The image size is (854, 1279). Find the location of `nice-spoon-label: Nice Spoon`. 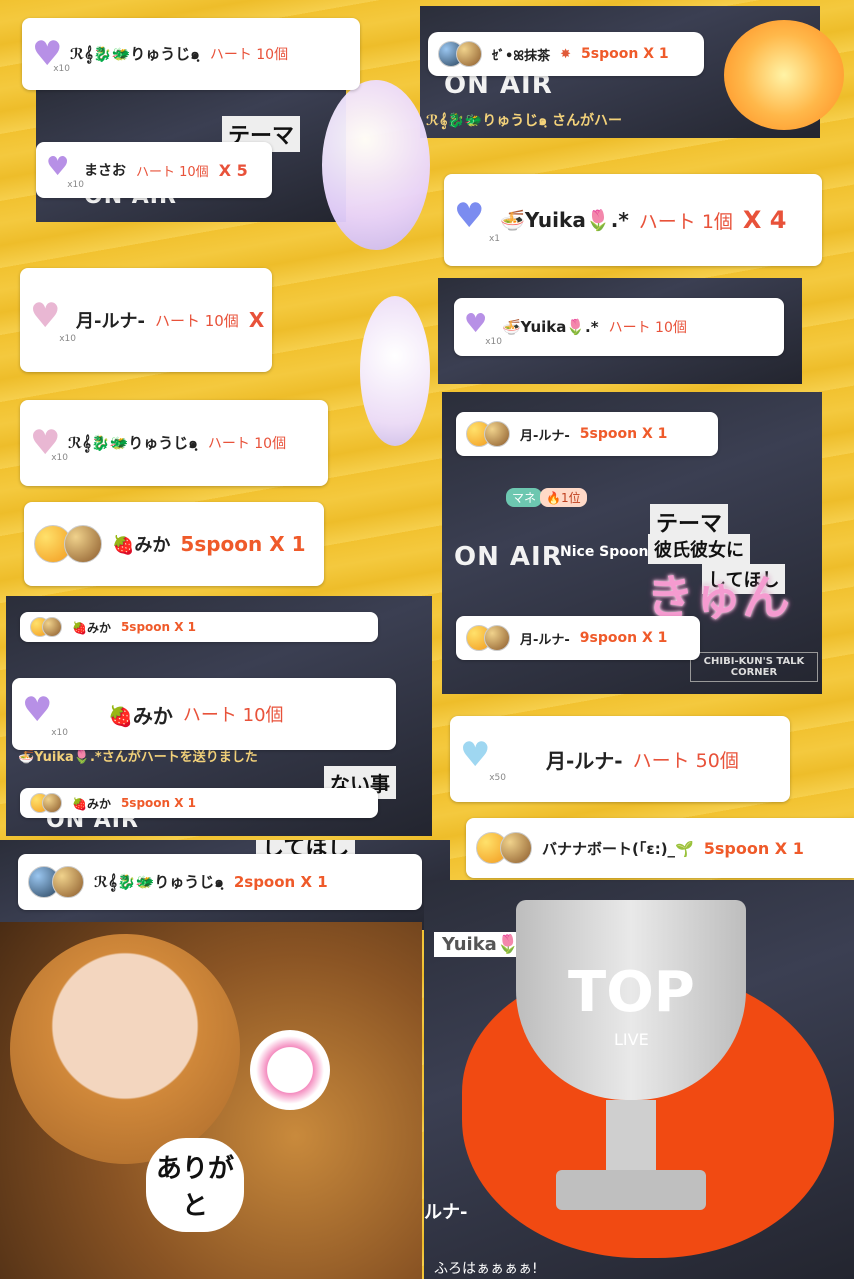

nice-spoon-label: Nice Spoon is located at coordinates (604, 552).